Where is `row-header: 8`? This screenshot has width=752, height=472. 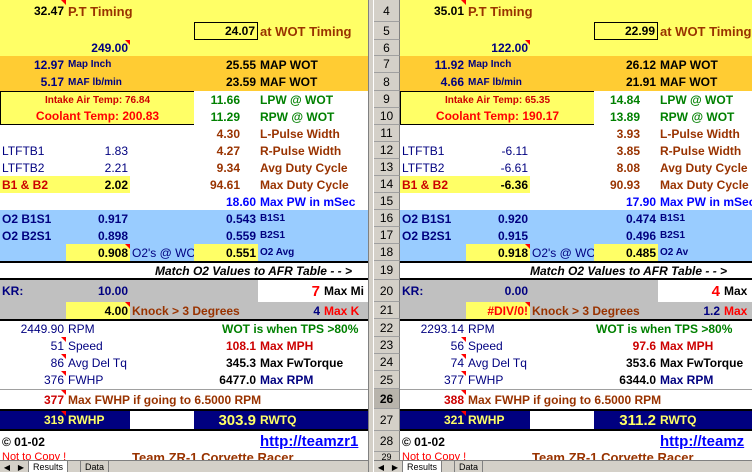
row-header: 8 is located at coordinates (387, 82).